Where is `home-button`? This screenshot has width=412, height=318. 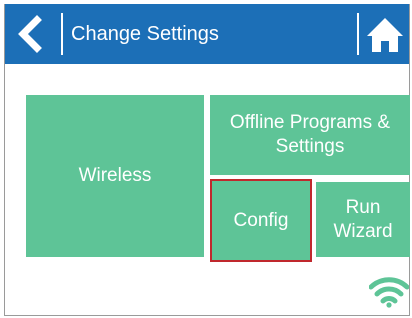
home-button is located at coordinates (385, 34).